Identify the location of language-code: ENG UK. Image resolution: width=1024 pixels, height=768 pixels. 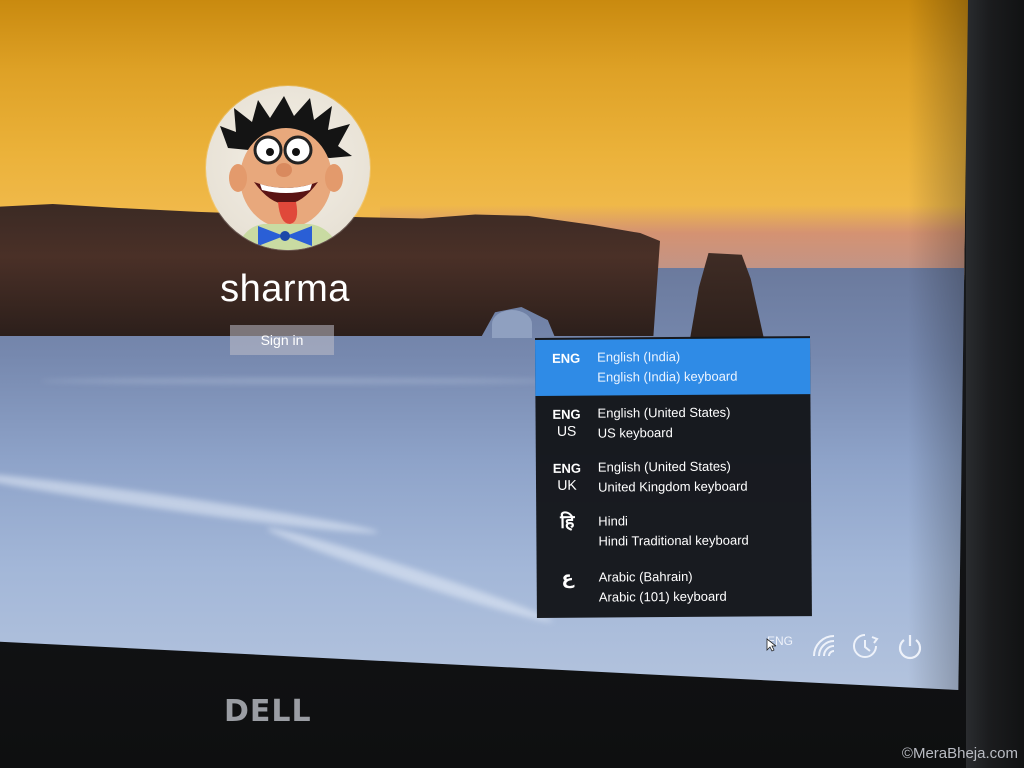
(567, 472).